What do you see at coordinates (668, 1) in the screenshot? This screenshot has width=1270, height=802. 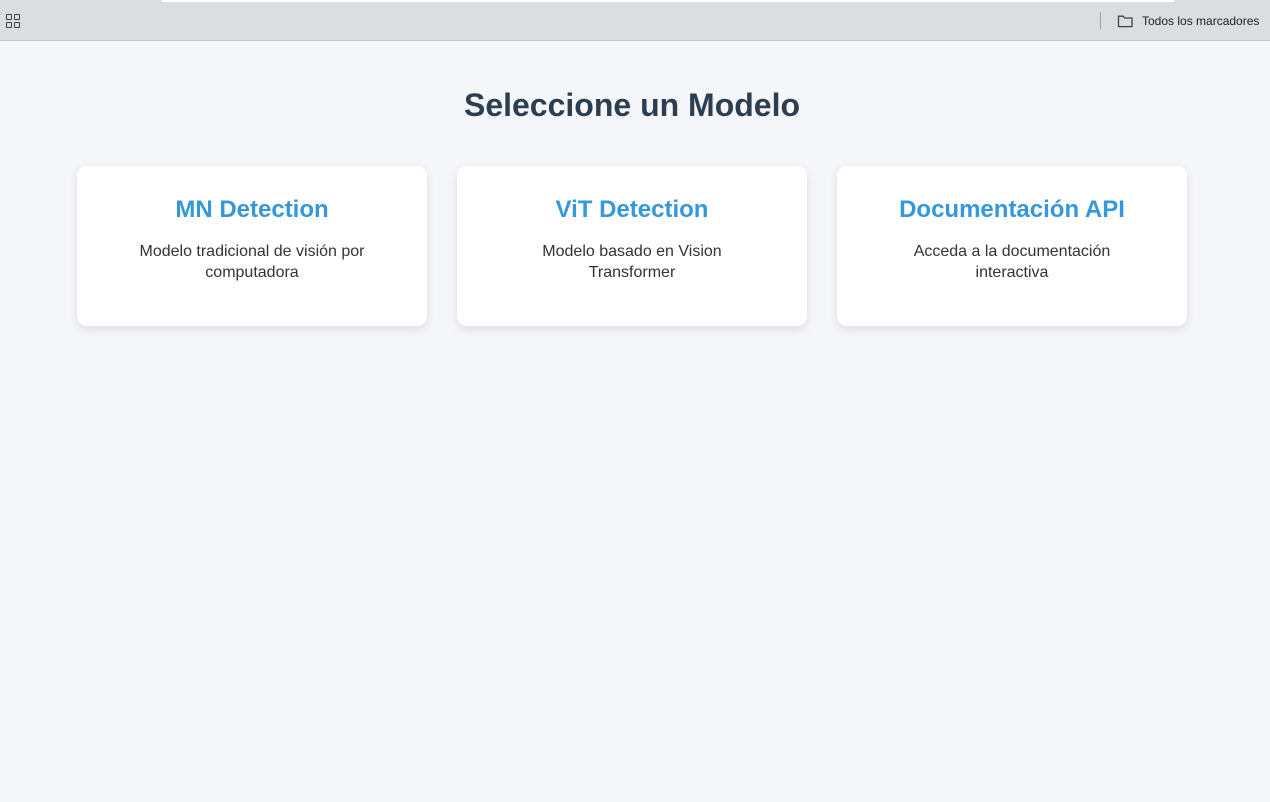 I see `tab-strip-edge` at bounding box center [668, 1].